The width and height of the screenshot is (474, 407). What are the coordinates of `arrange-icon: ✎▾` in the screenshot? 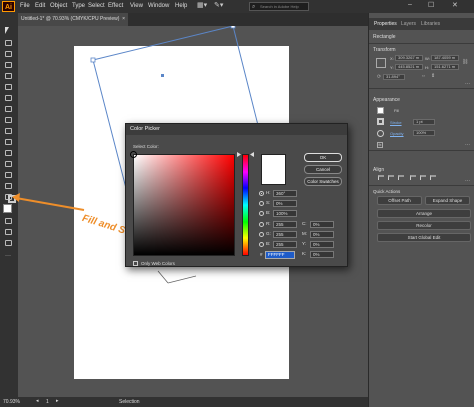 It's located at (218, 5).